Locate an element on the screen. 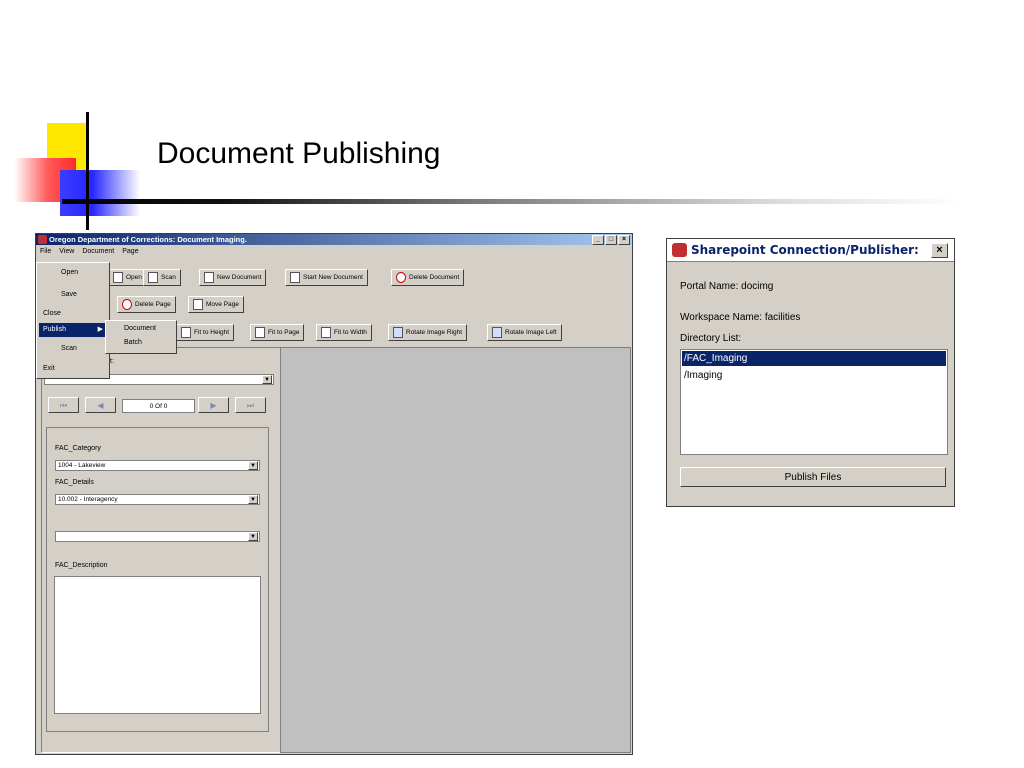  fit-to-width-button: Fit to Width is located at coordinates (344, 332).